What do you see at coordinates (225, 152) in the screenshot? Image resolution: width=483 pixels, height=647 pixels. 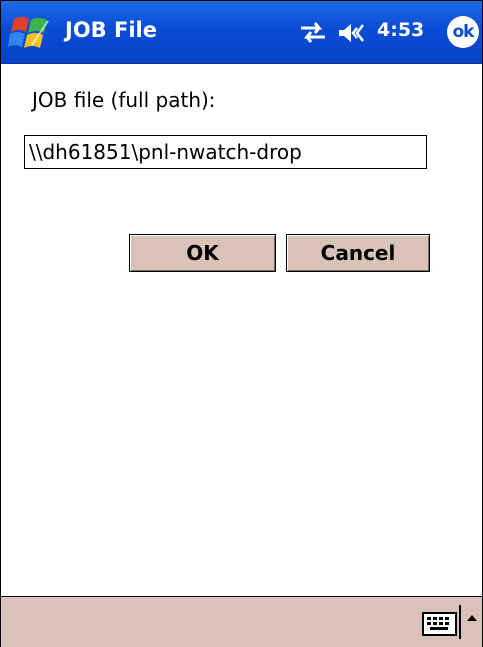 I see `job-file-path-input` at bounding box center [225, 152].